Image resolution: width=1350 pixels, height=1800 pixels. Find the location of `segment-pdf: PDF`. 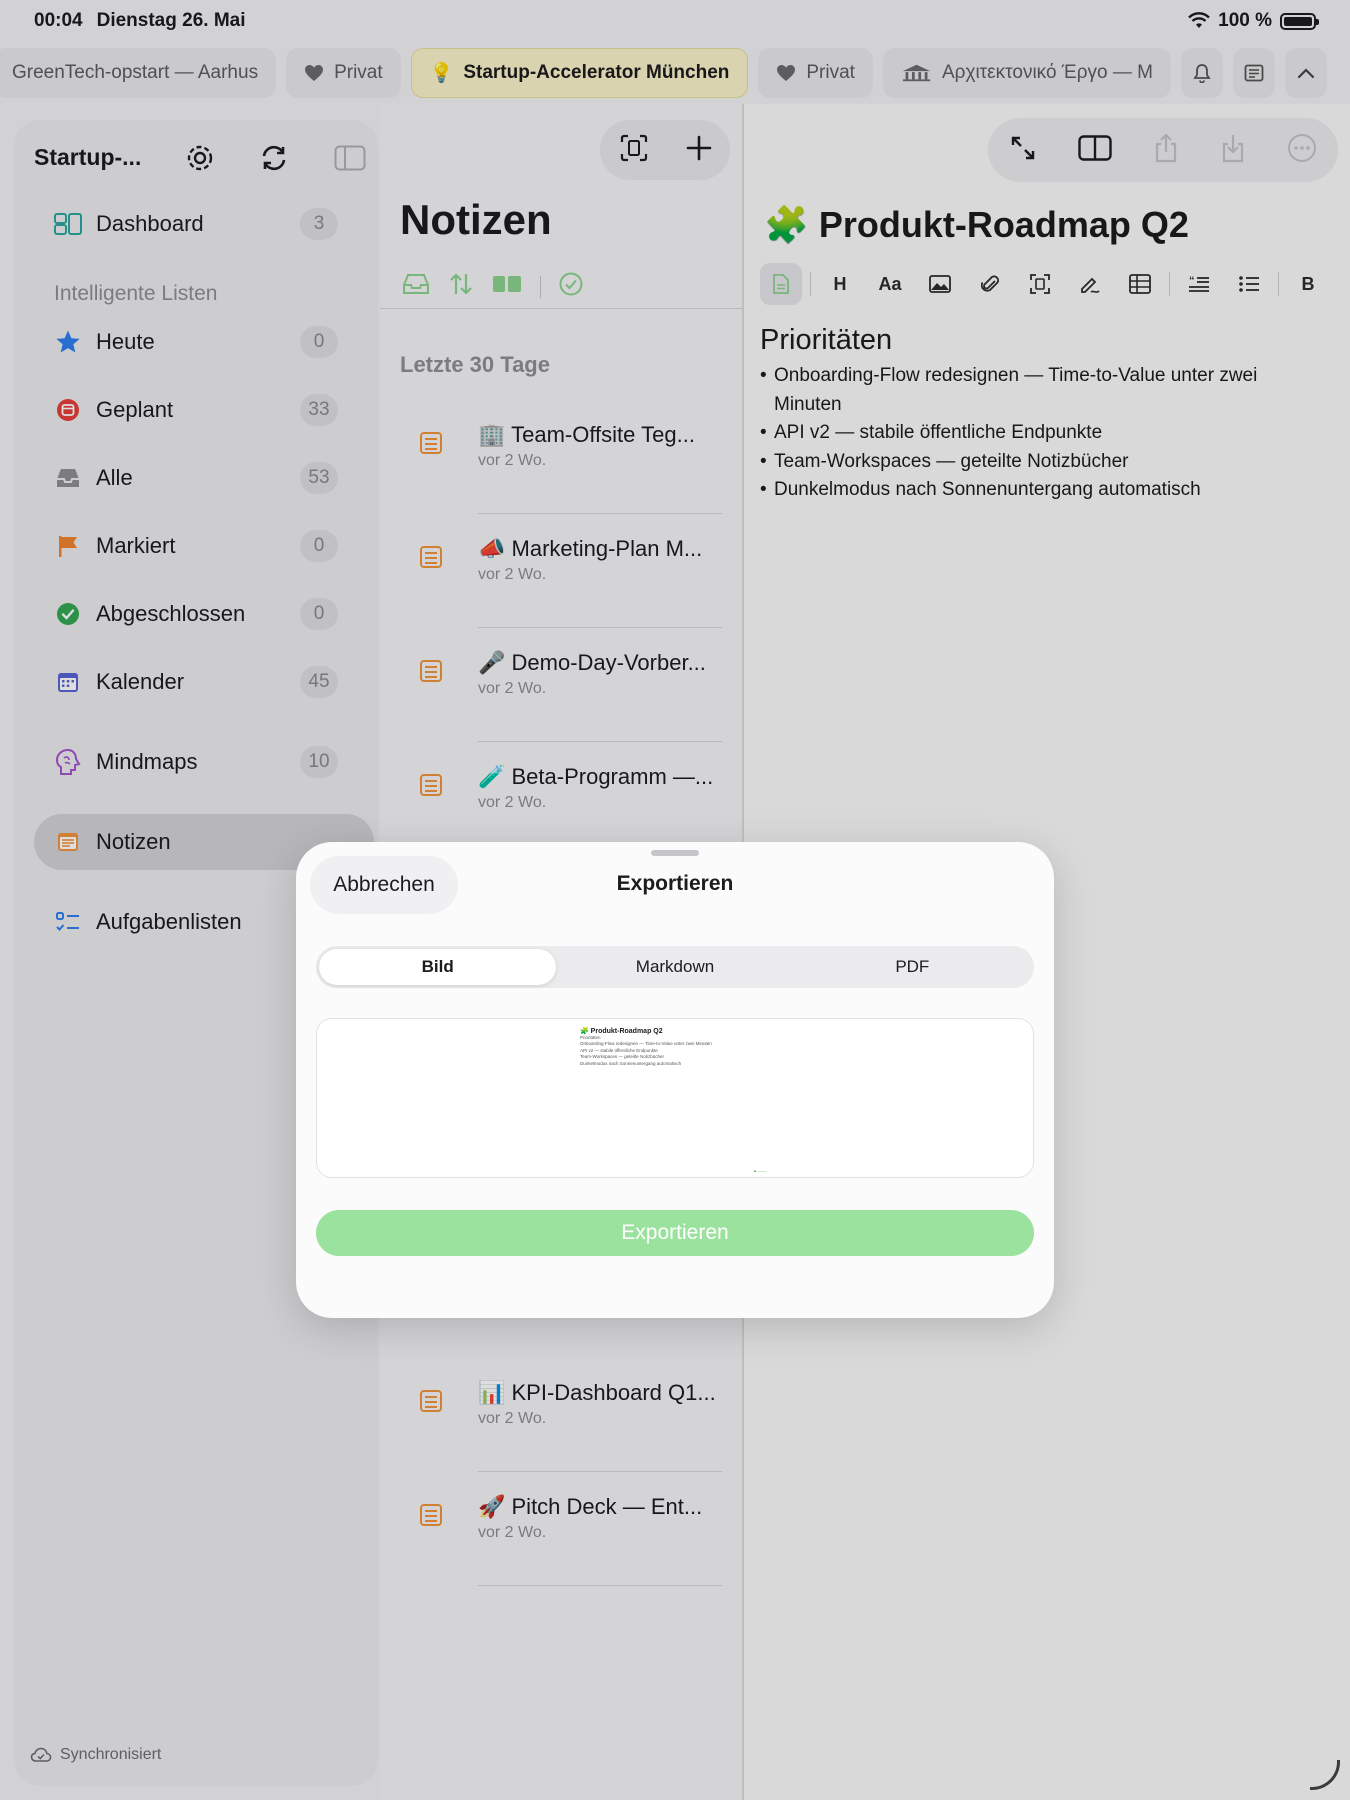

segment-pdf: PDF is located at coordinates (912, 967).